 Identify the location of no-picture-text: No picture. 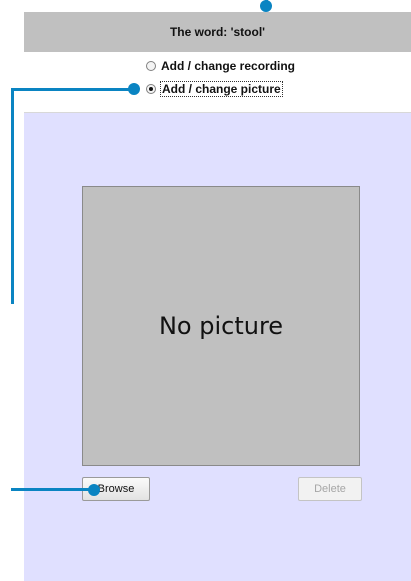
(221, 326).